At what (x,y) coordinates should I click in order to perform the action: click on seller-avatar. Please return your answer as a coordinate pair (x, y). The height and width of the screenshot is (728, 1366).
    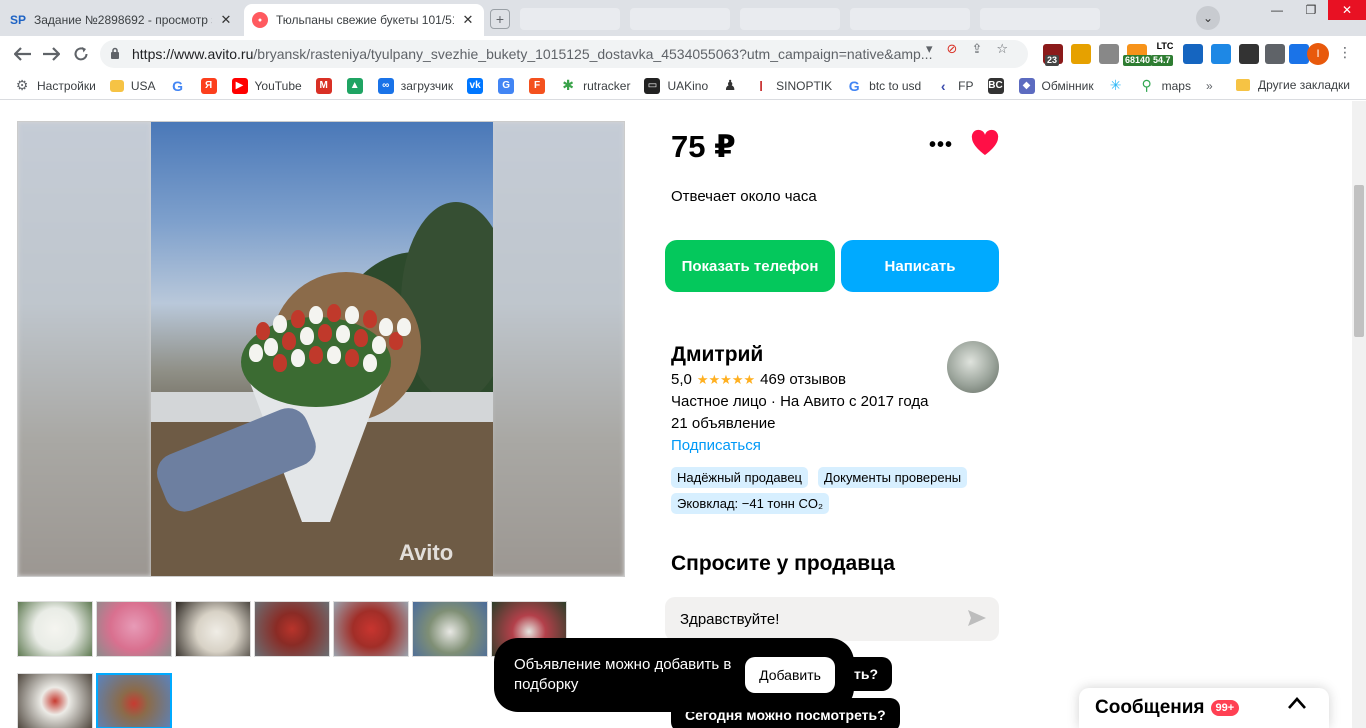
    Looking at the image, I should click on (973, 367).